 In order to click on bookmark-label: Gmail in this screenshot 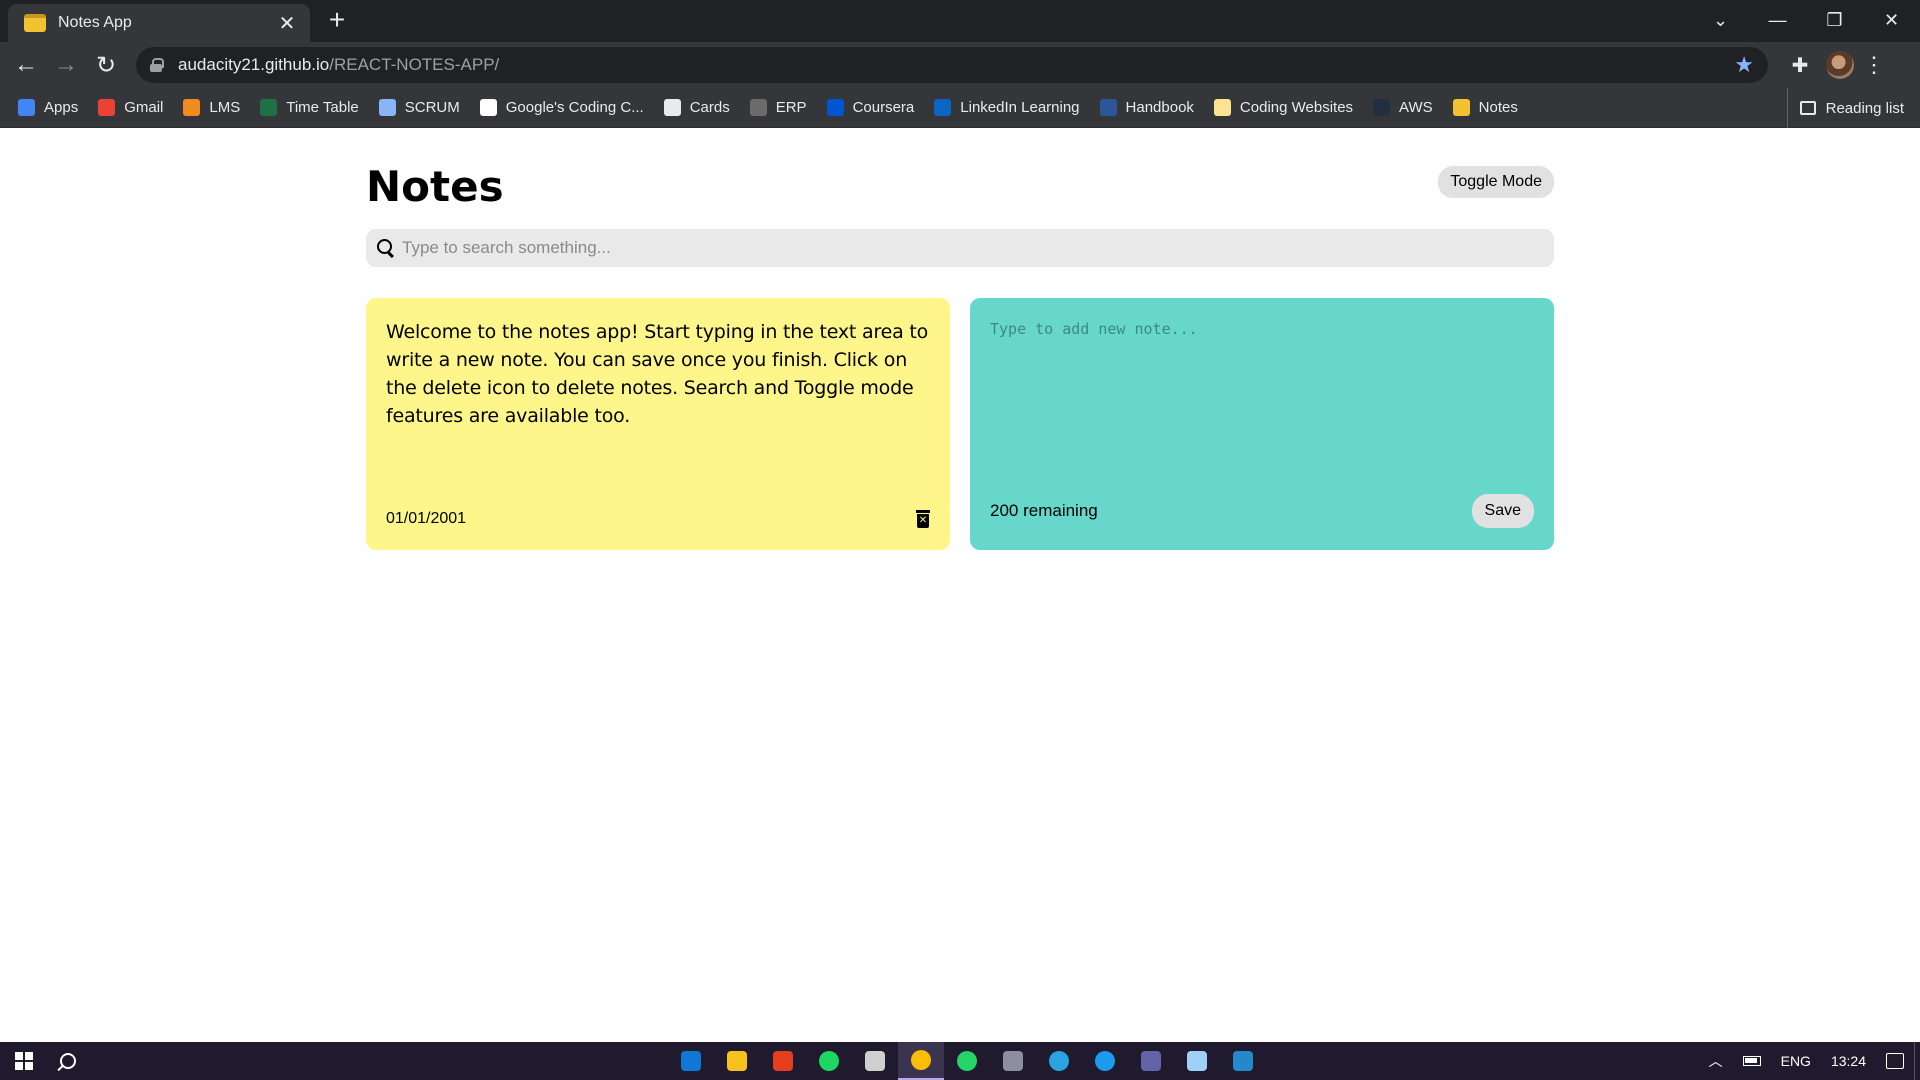, I will do `click(144, 107)`.